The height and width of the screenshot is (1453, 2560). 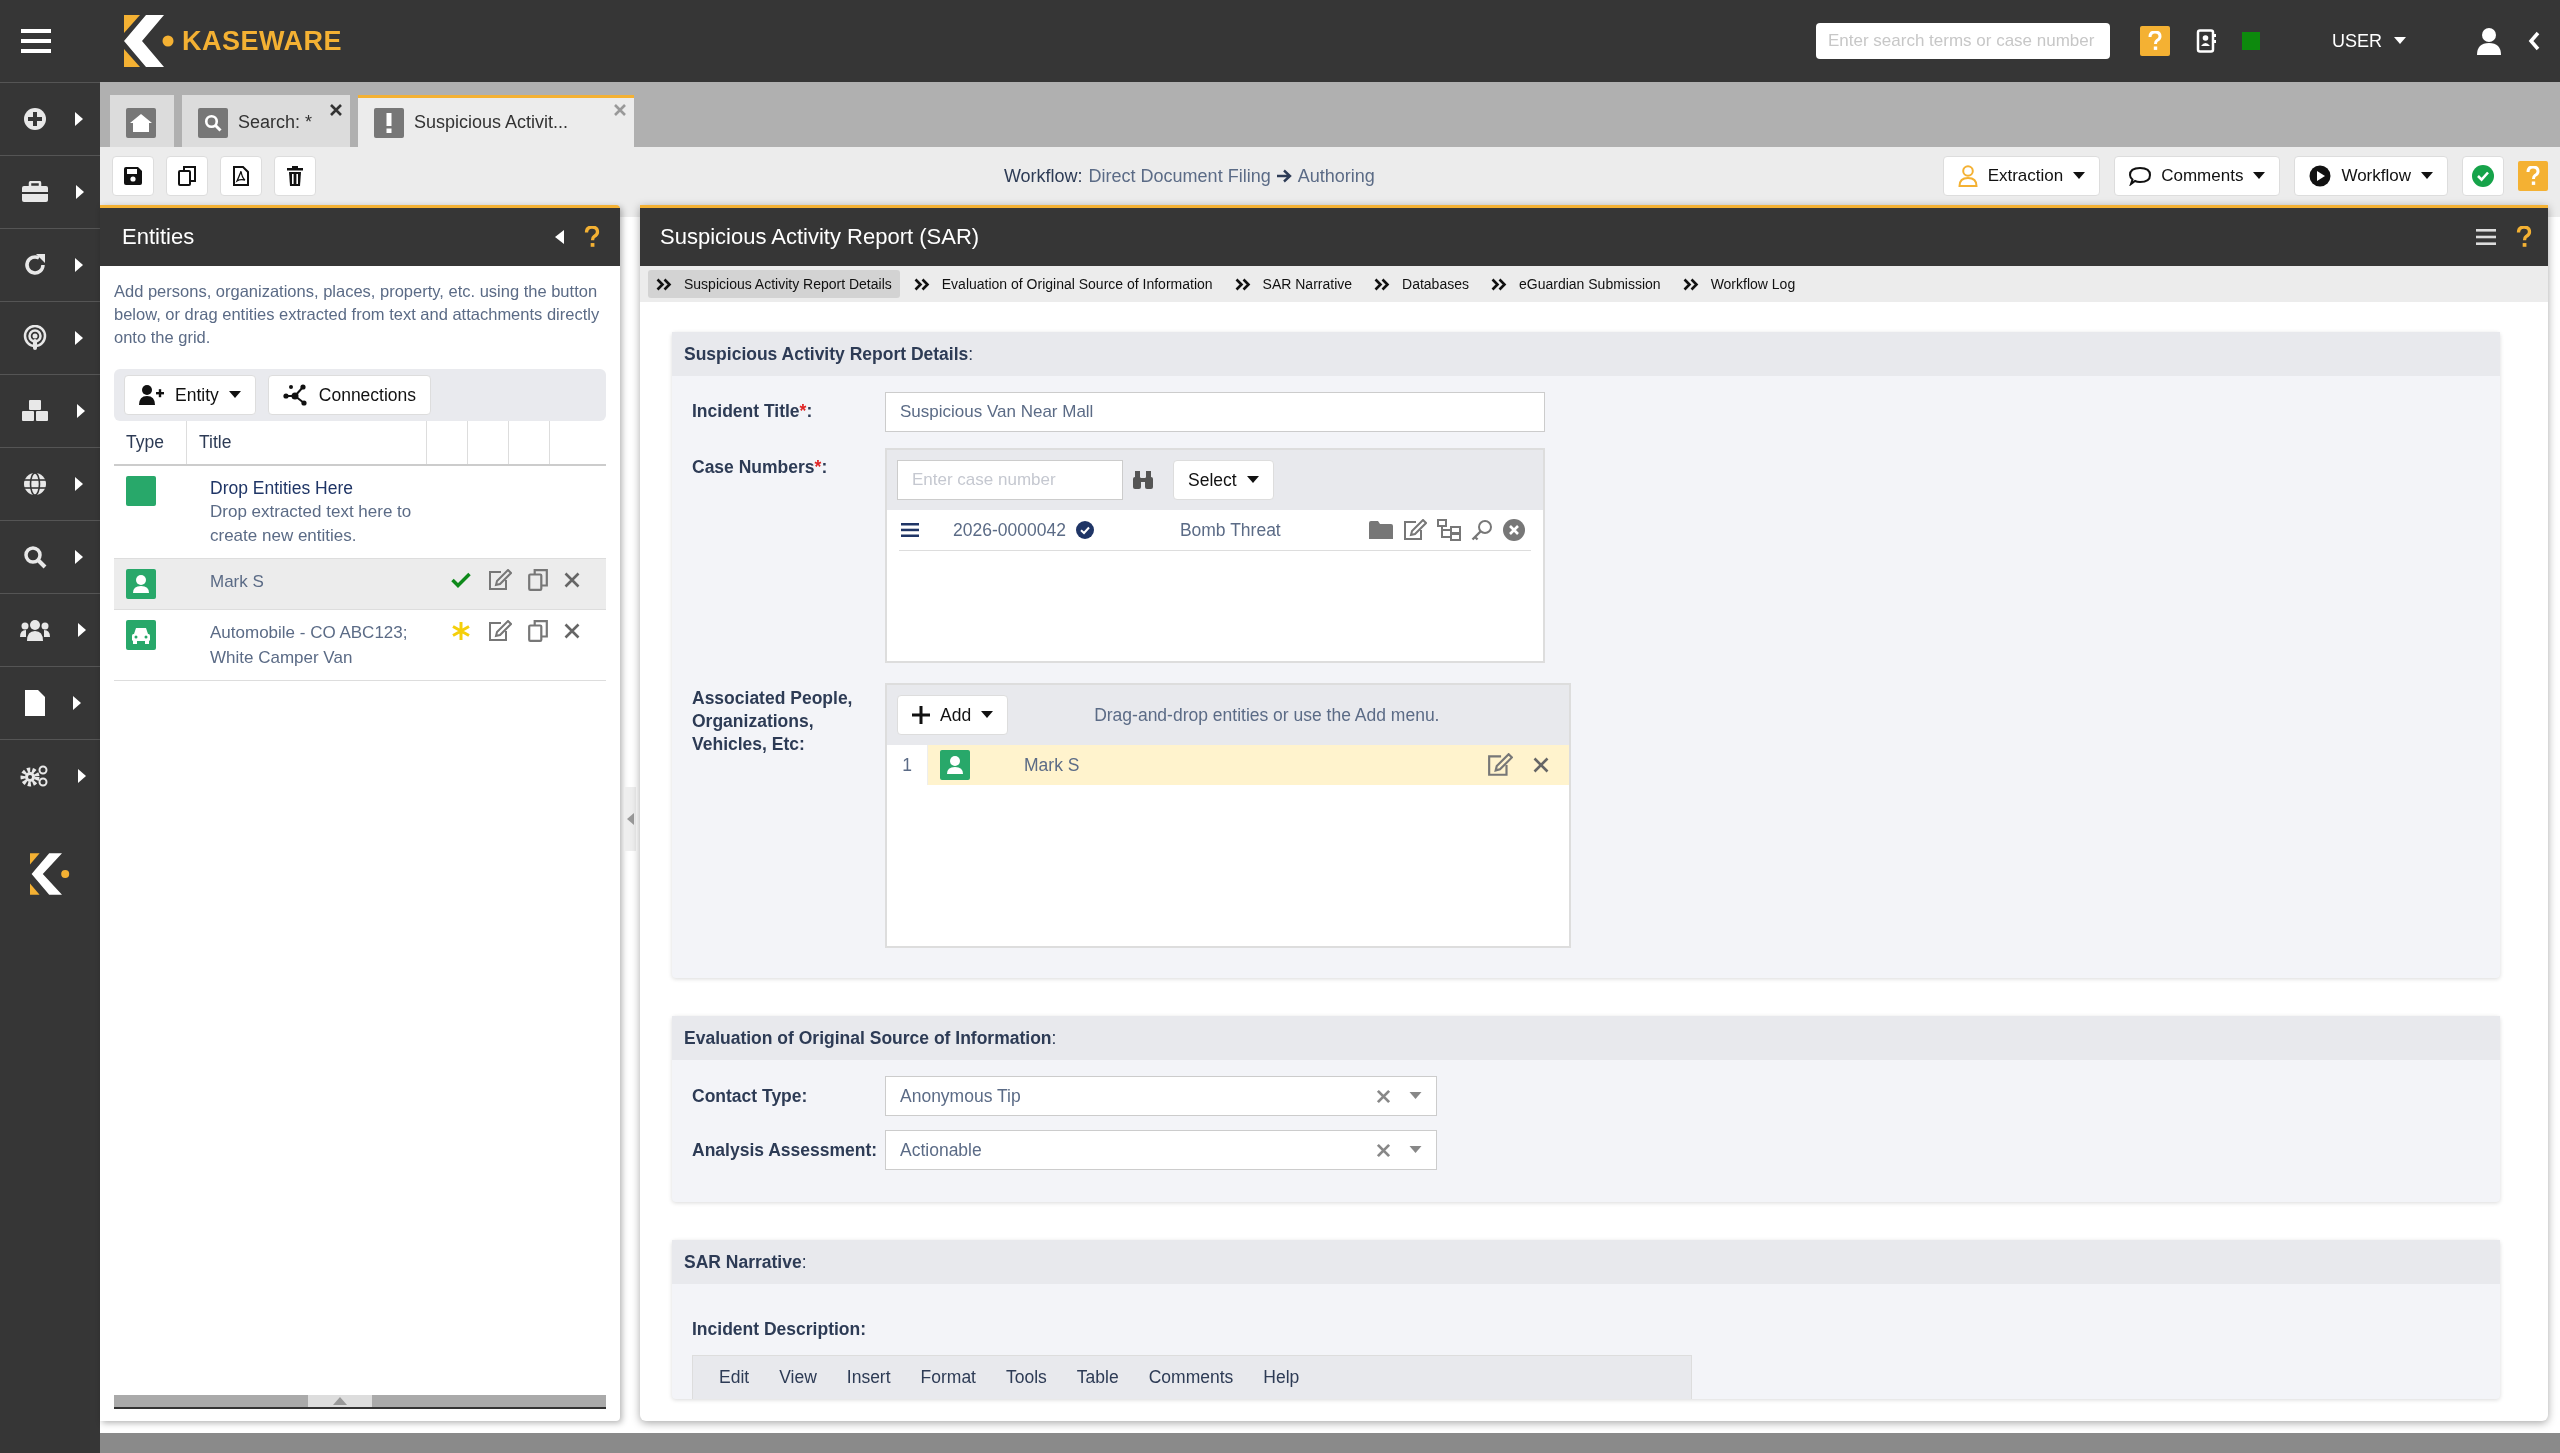 I want to click on field-label: Associated People, Organizations, Vehicles, Etc:, so click(x=773, y=721).